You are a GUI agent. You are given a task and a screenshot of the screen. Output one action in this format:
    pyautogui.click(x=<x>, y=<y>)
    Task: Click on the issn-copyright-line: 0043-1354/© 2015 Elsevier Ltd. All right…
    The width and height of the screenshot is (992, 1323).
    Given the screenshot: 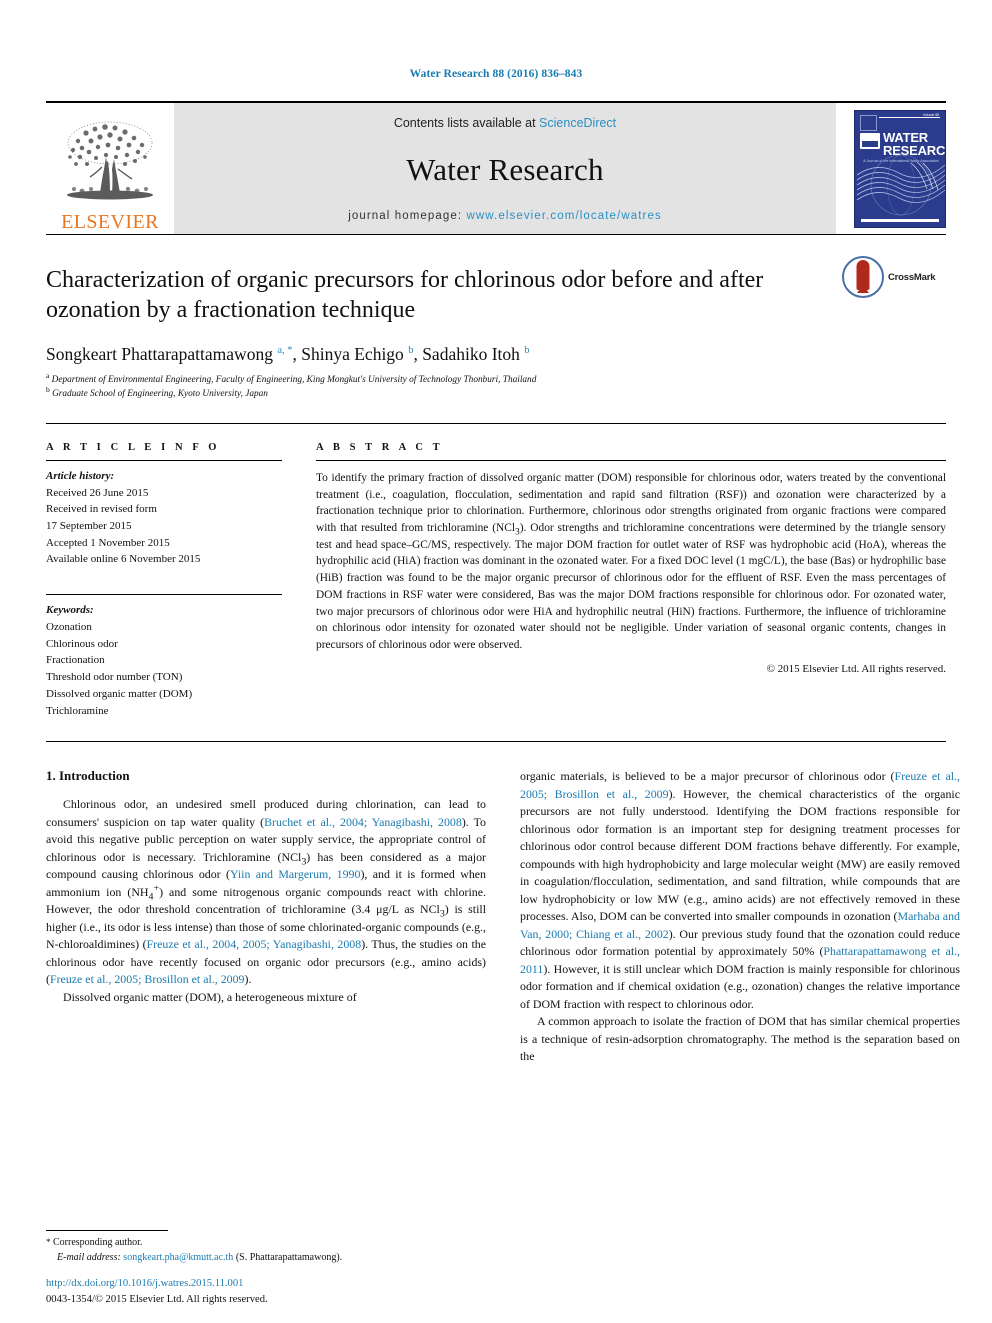 What is the action you would take?
    pyautogui.click(x=157, y=1299)
    